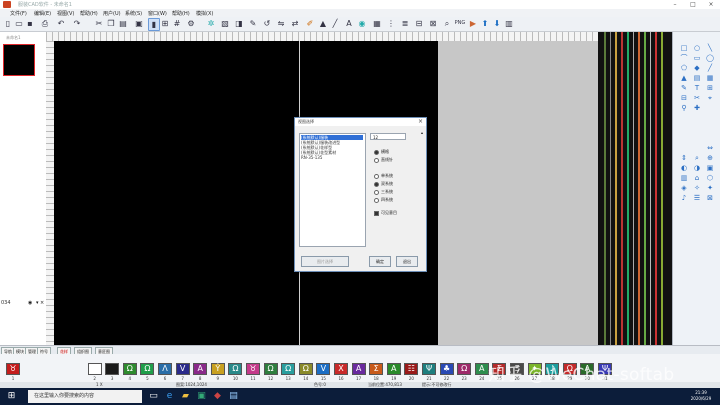 Image resolution: width=720 pixels, height=405 pixels. I want to click on move-icon: ⊞, so click(165, 23).